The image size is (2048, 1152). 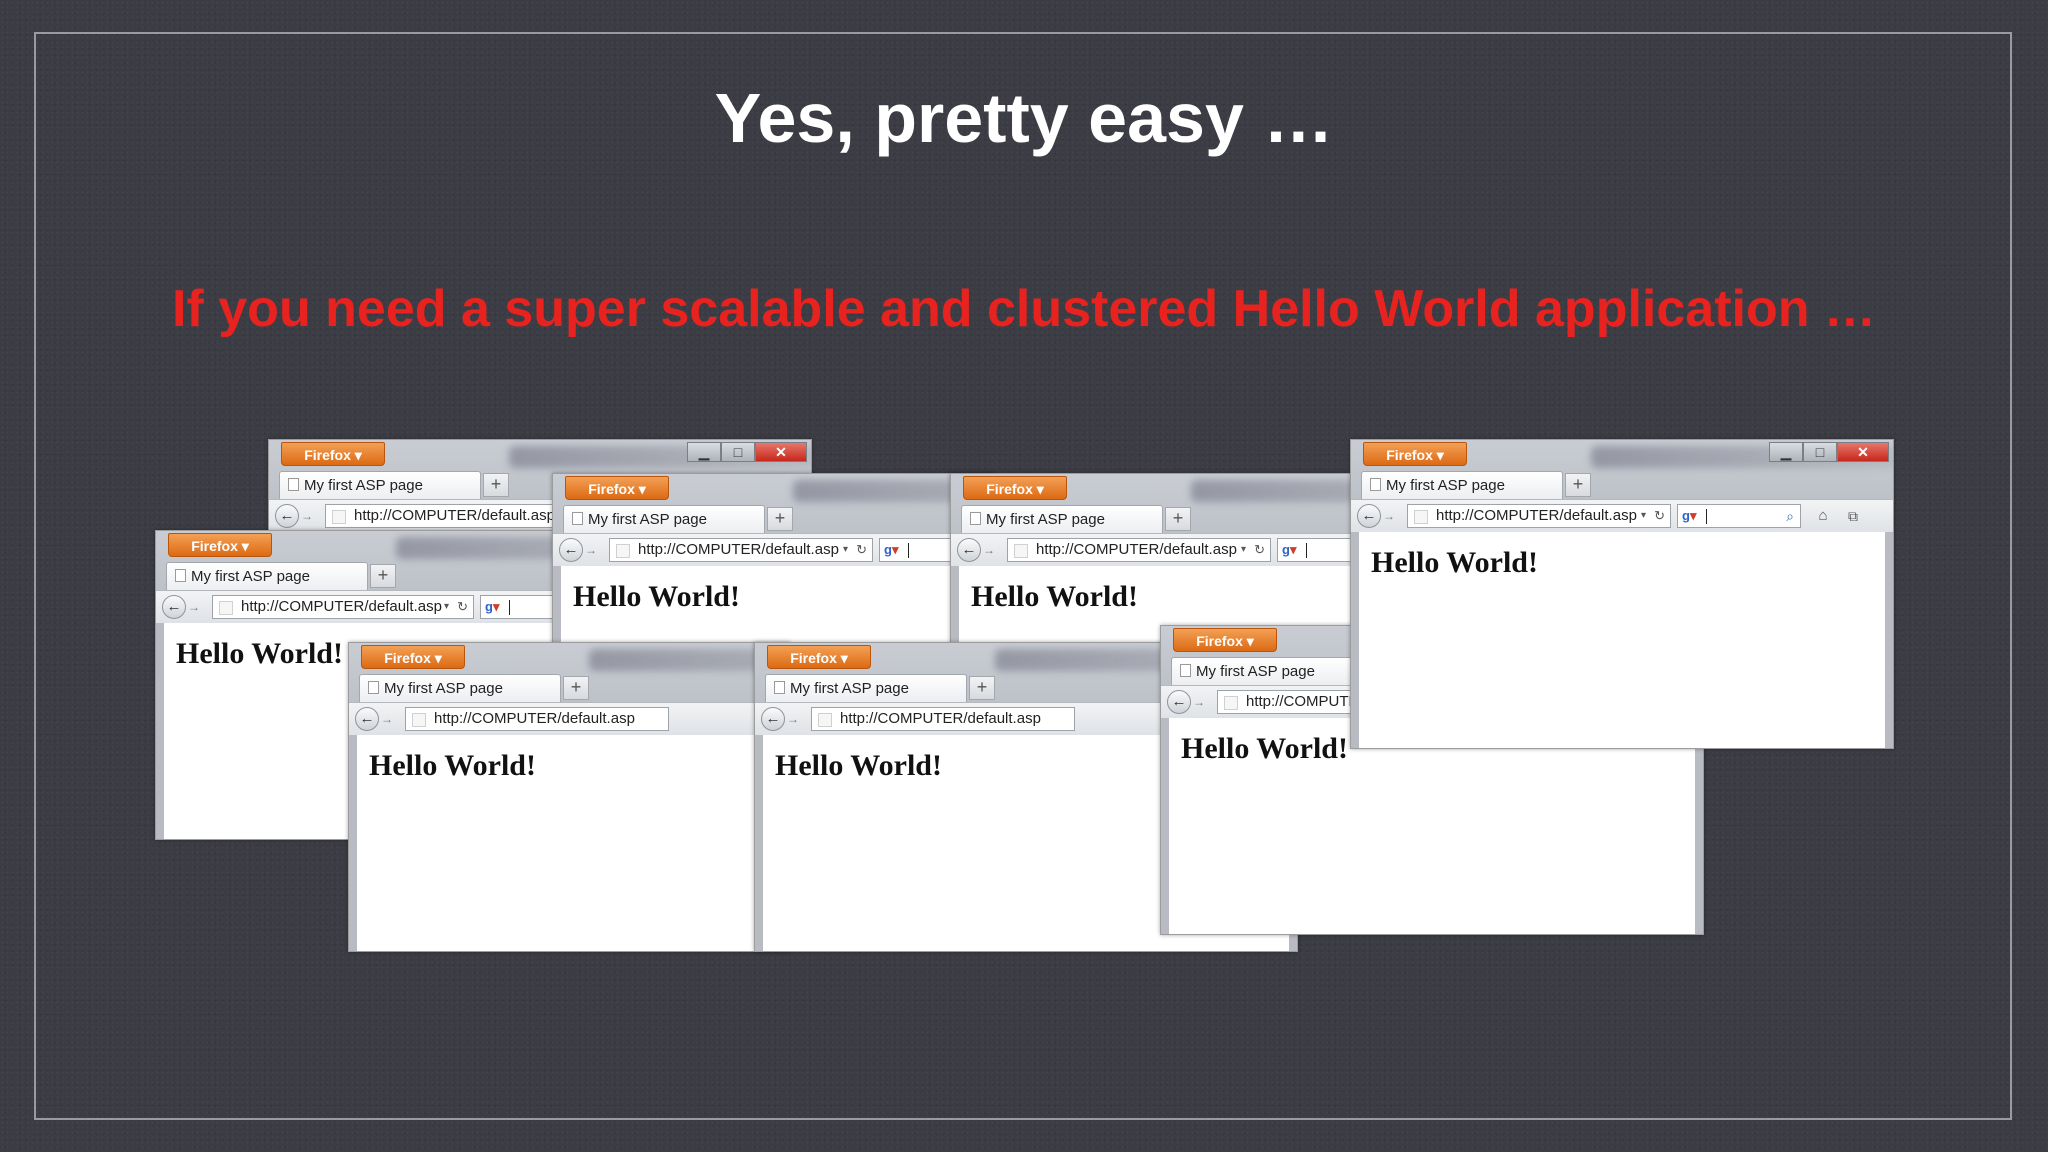 I want to click on home-icon: ⌂, so click(x=1823, y=516).